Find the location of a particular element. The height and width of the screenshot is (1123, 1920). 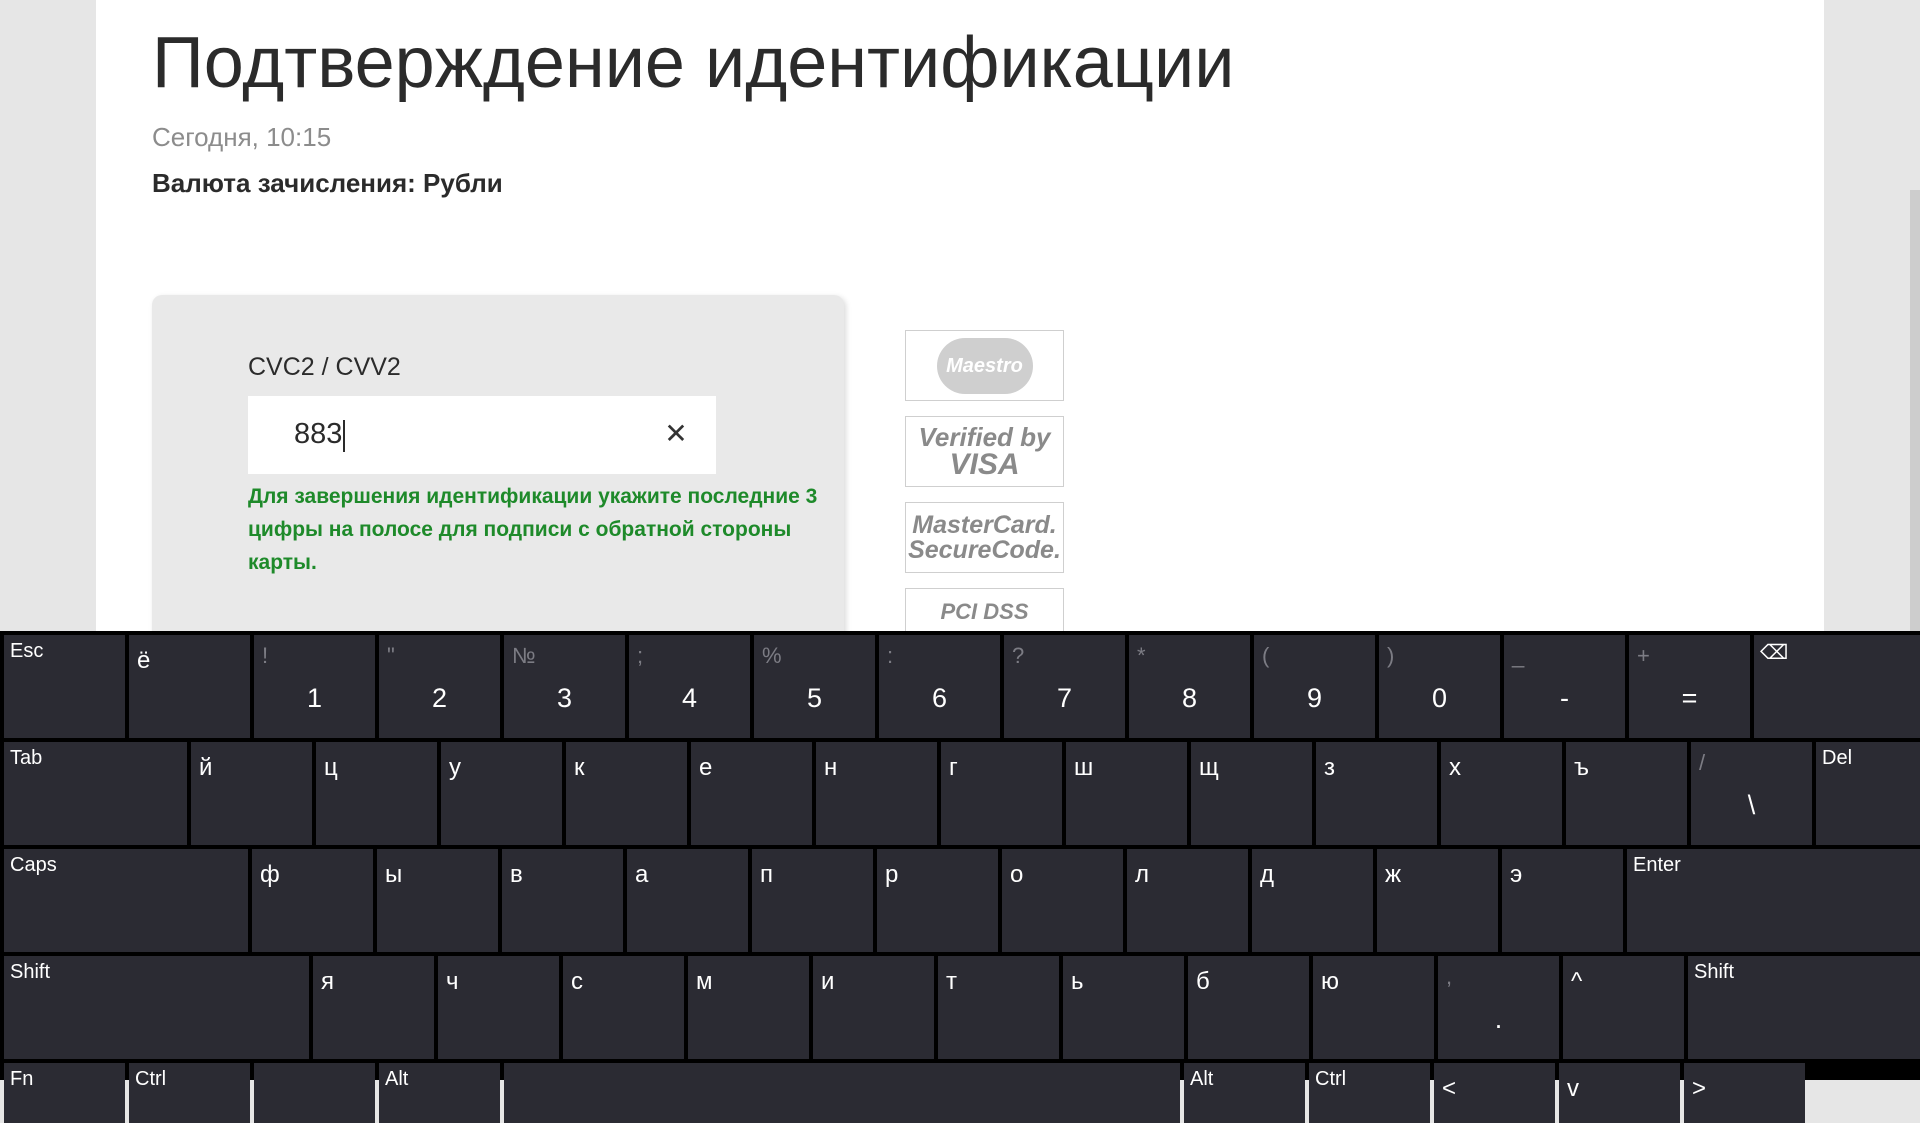

key-secondary-label: , is located at coordinates (1449, 976).